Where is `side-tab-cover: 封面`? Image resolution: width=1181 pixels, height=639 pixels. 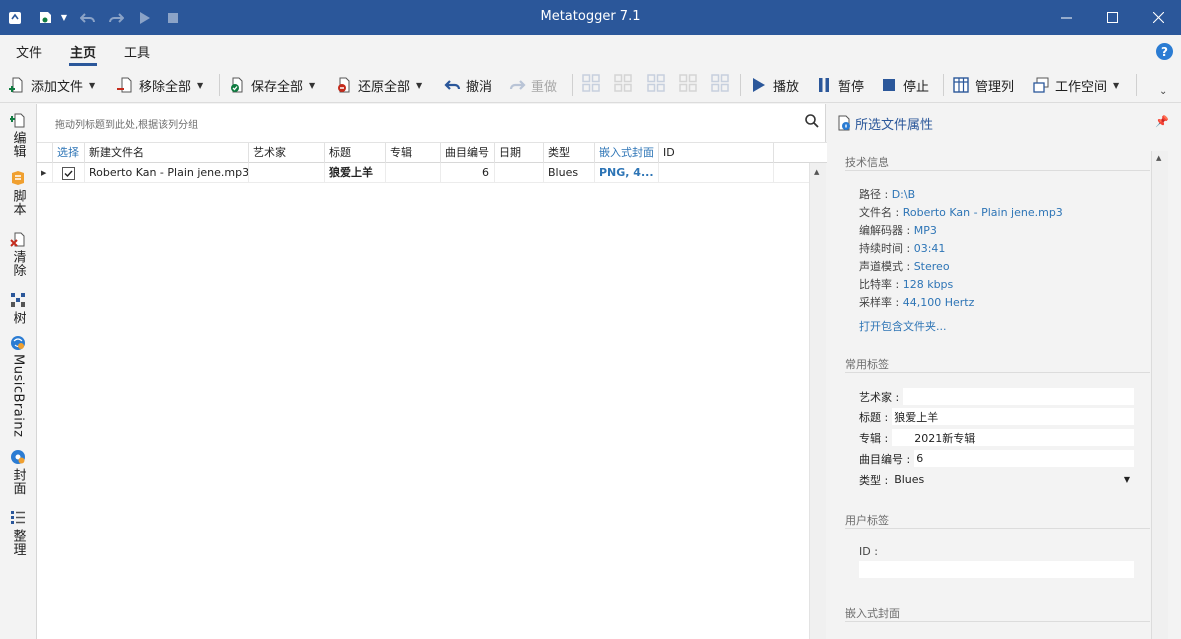
side-tab-cover: 封面 is located at coordinates (18, 472).